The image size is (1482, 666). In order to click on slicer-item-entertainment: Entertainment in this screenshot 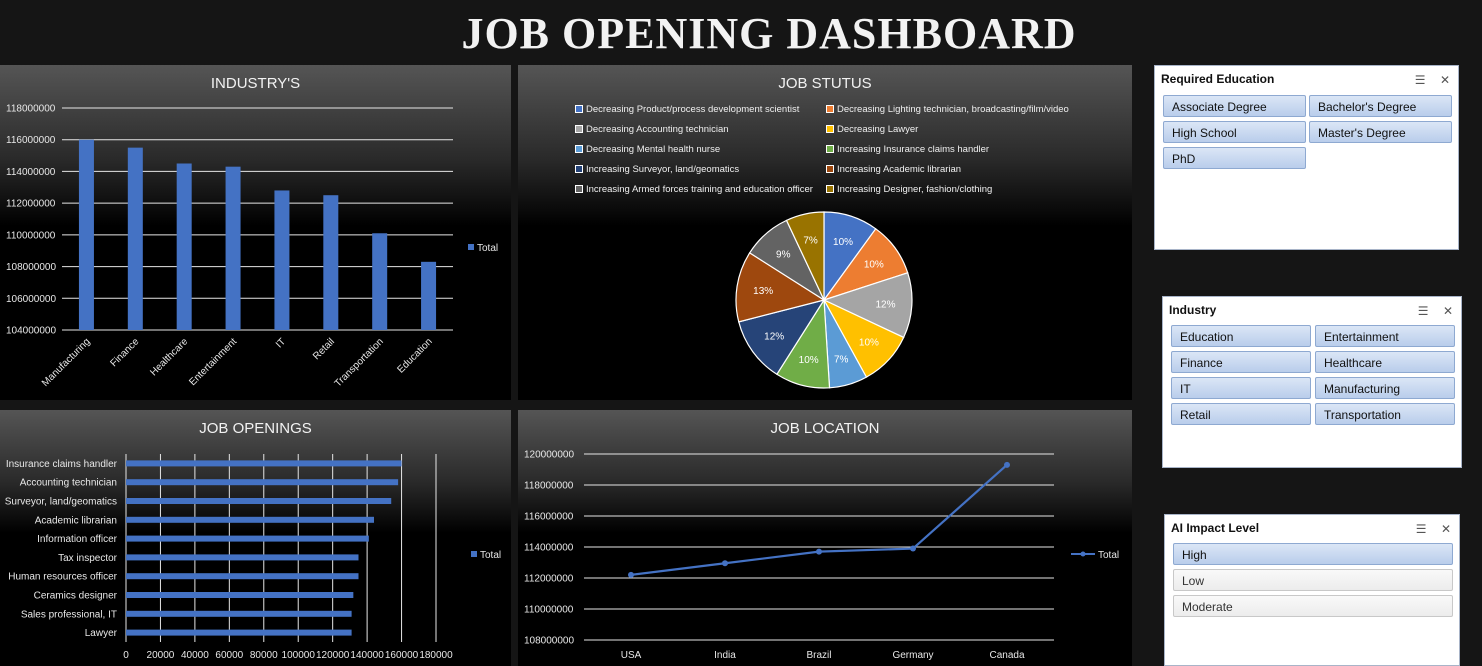, I will do `click(1385, 336)`.